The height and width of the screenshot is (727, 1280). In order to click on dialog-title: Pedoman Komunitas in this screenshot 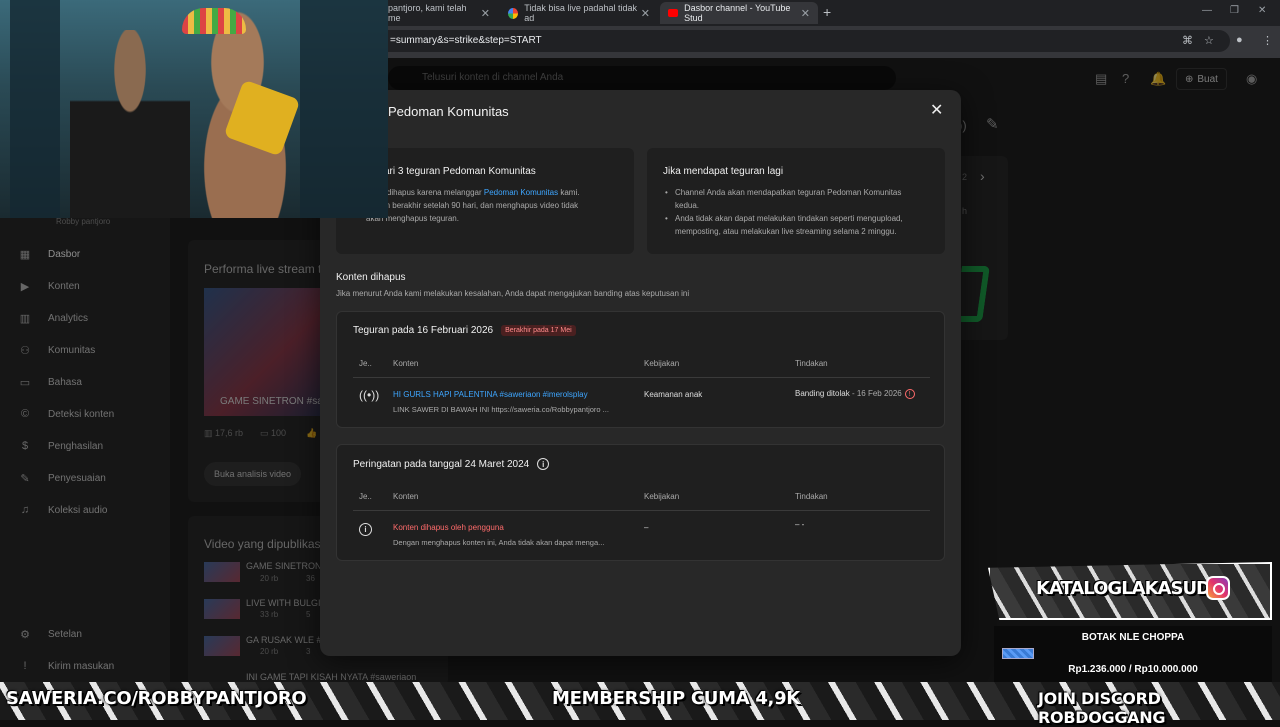, I will do `click(448, 111)`.